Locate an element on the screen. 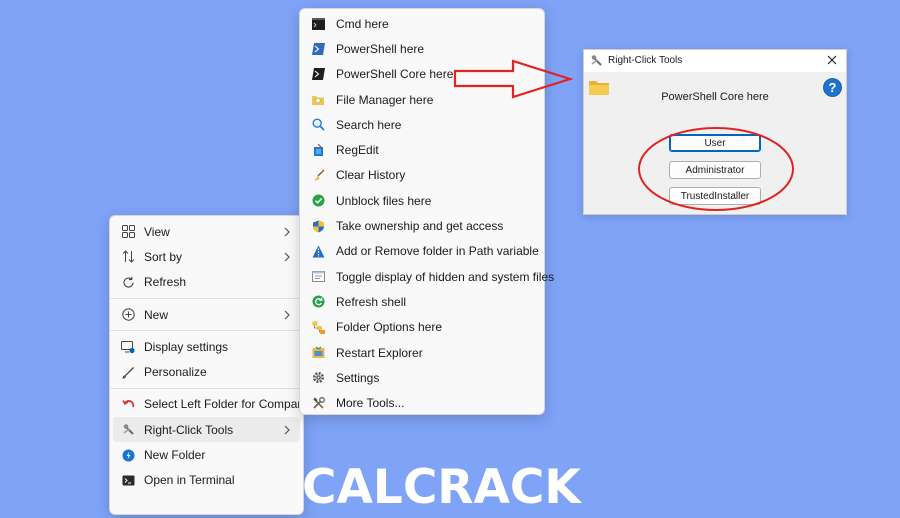  check-circle-icon is located at coordinates (318, 201).